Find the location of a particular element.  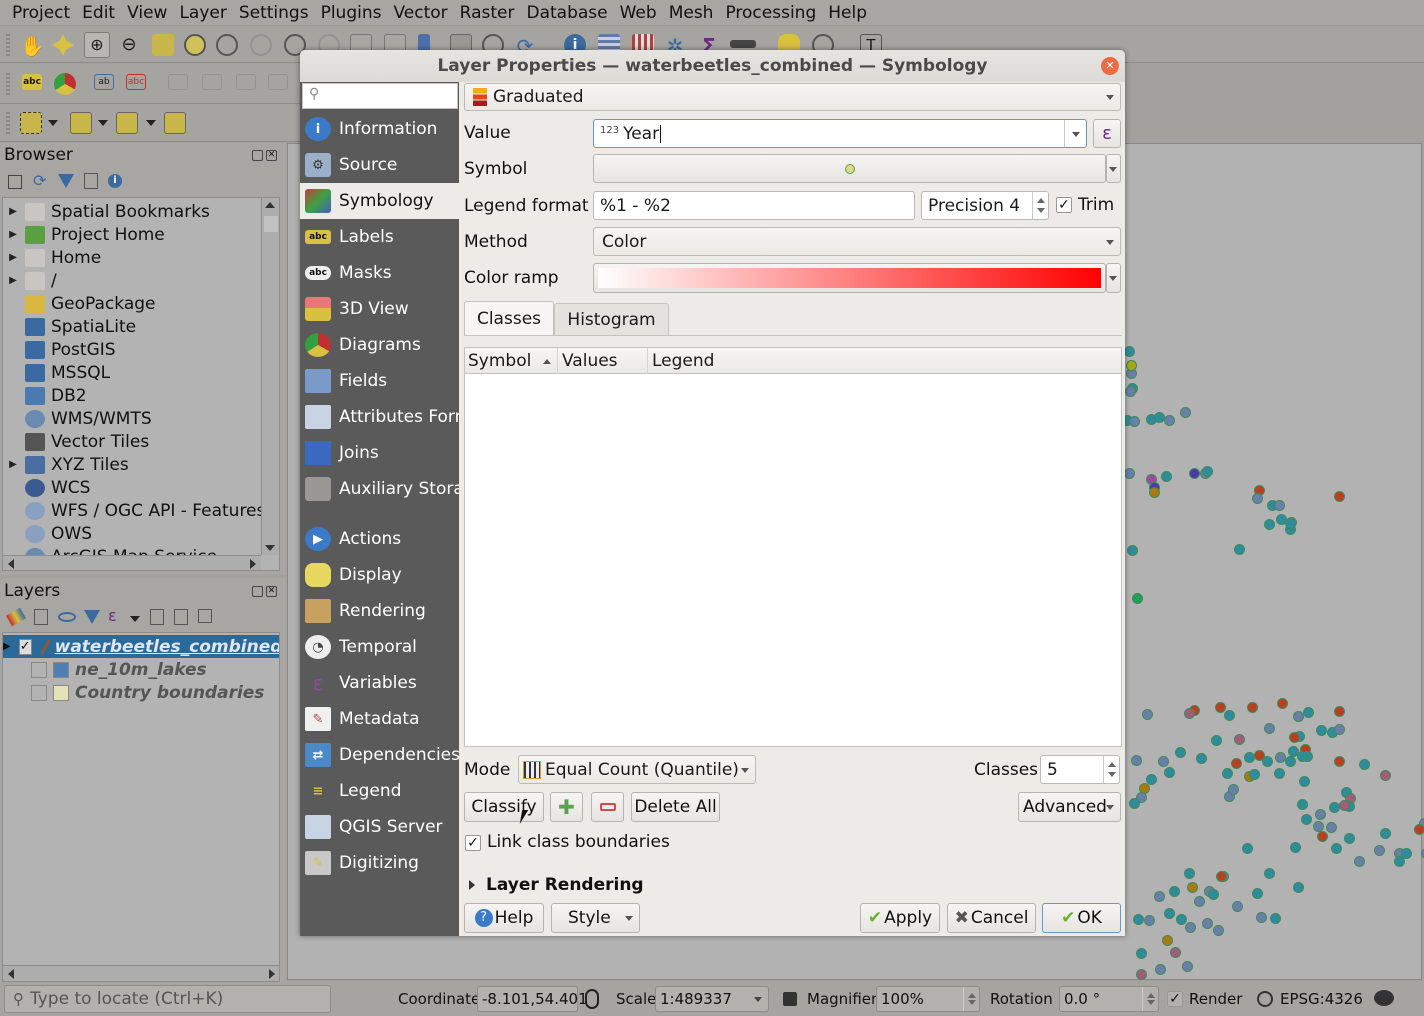

add-selected-layers-icon is located at coordinates (15, 182).